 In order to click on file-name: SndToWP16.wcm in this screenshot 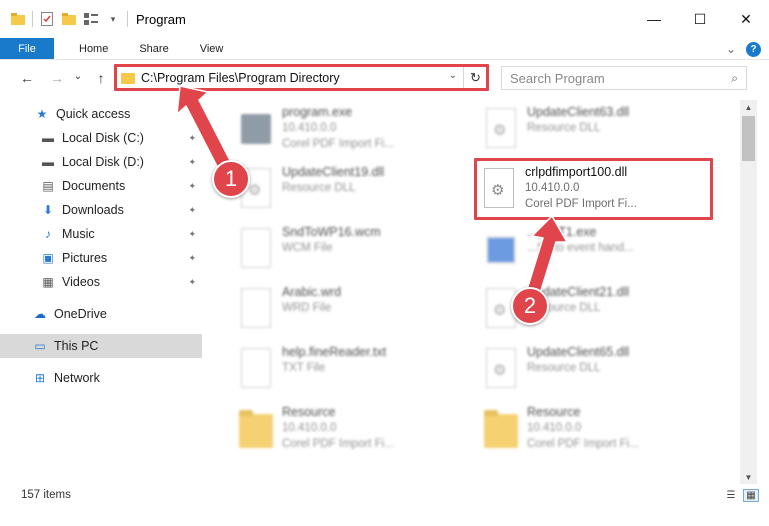, I will do `click(331, 232)`.